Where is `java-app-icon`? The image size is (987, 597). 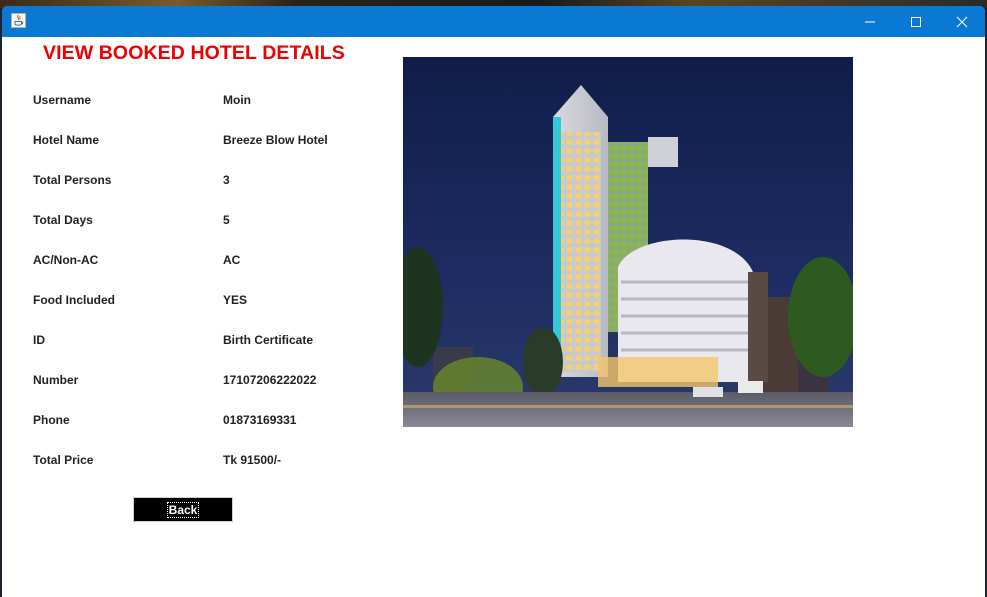 java-app-icon is located at coordinates (18, 20).